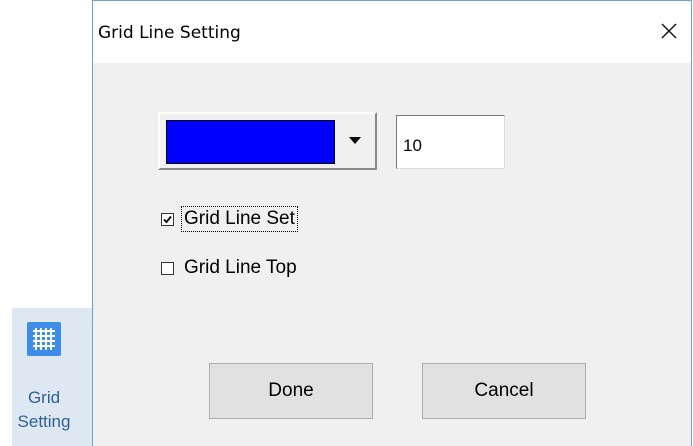 This screenshot has height=446, width=693. Describe the element at coordinates (240, 268) in the screenshot. I see `grid-line-top-label: Grid Line Top` at that location.